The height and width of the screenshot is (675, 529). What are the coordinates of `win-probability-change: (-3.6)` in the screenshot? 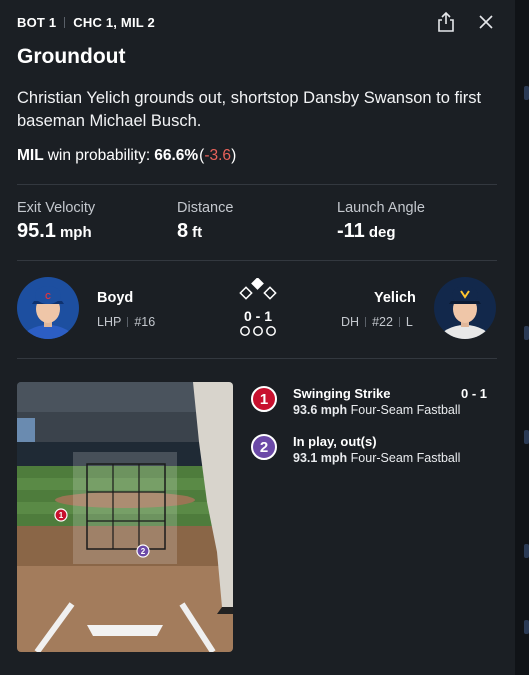 It's located at (217, 156).